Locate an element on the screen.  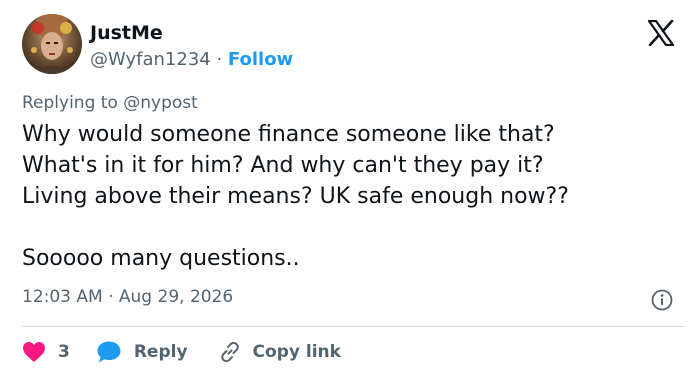
info-icon is located at coordinates (662, 300).